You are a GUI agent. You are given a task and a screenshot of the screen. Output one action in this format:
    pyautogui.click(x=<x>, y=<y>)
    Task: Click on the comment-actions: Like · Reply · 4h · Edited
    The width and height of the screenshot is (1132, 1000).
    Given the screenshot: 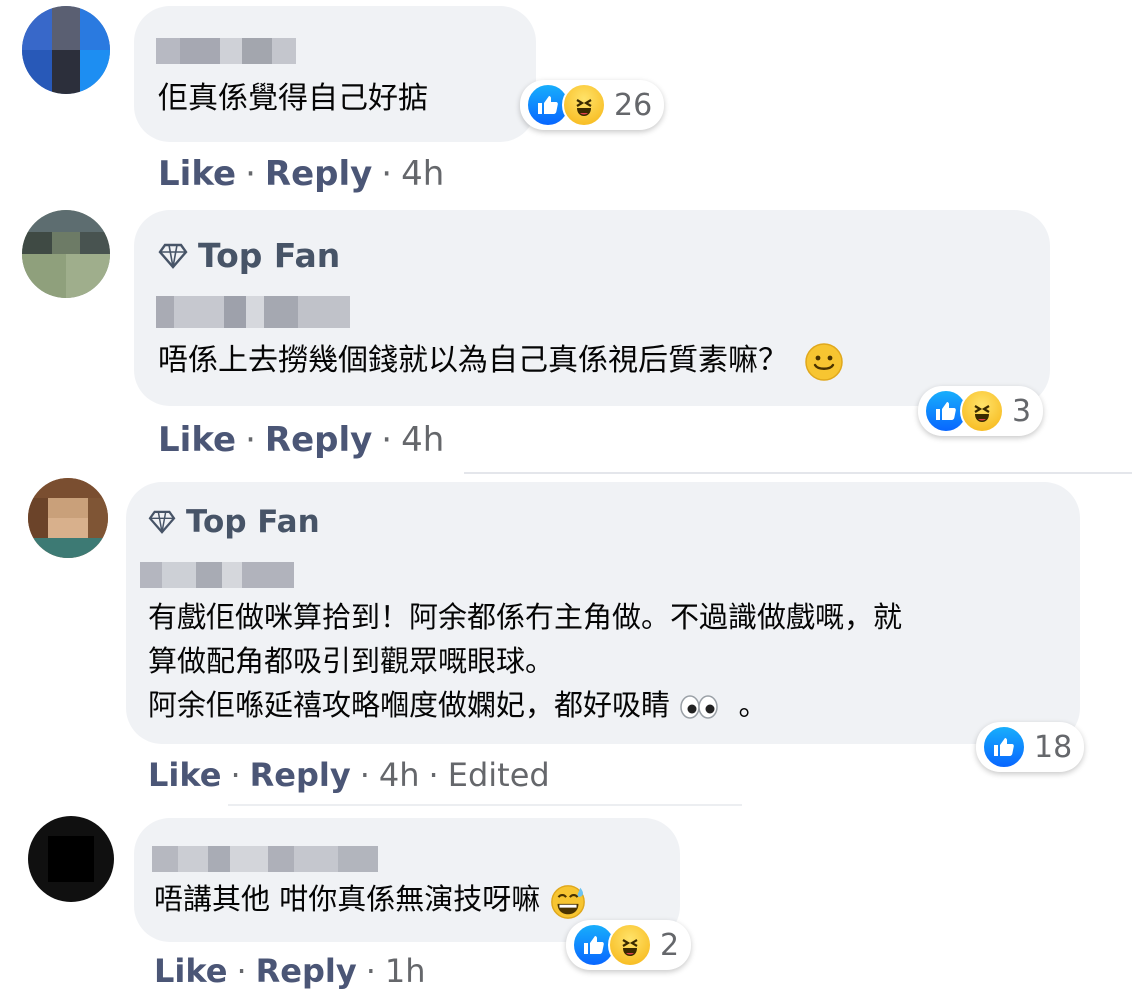 What is the action you would take?
    pyautogui.click(x=349, y=775)
    